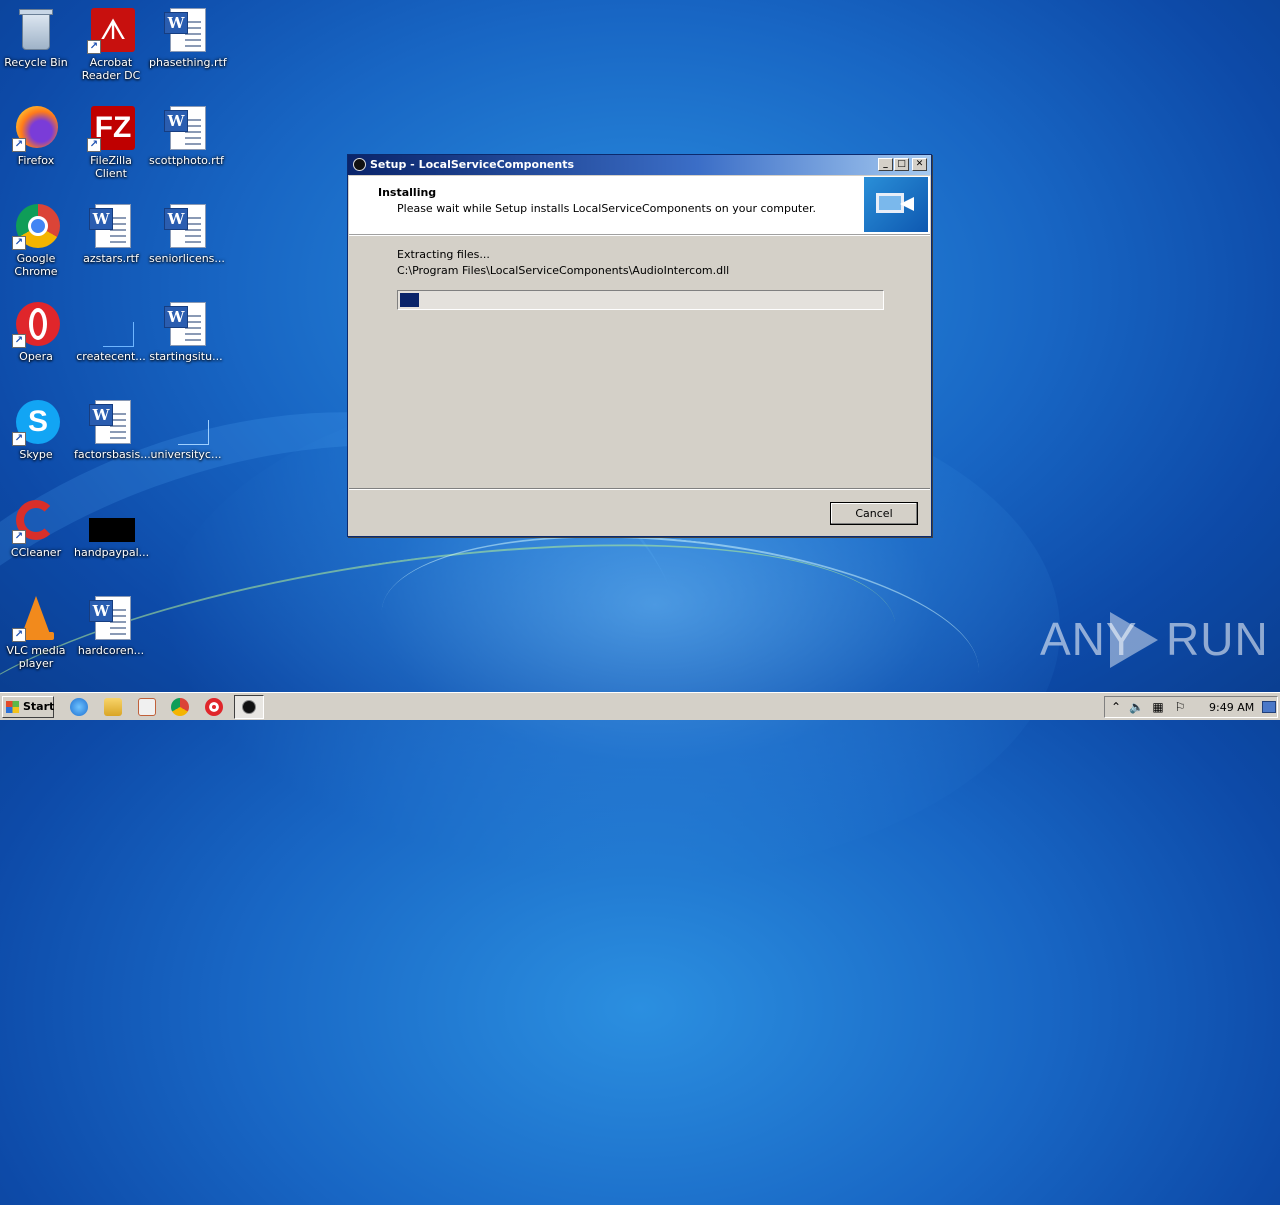  What do you see at coordinates (111, 258) in the screenshot?
I see `desktop-icon-label: azstars.rtf` at bounding box center [111, 258].